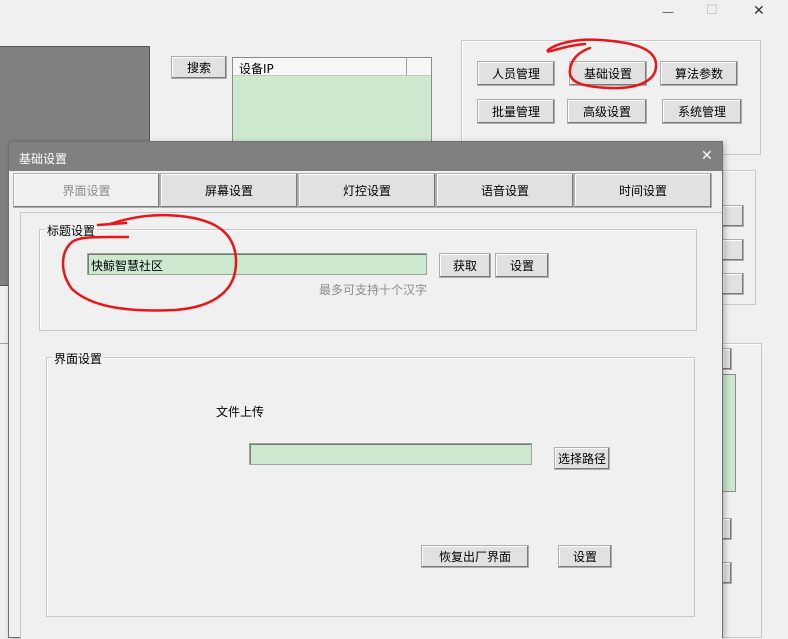 This screenshot has width=788, height=639. Describe the element at coordinates (332, 102) in the screenshot. I see `device-list: 设备IP` at that location.